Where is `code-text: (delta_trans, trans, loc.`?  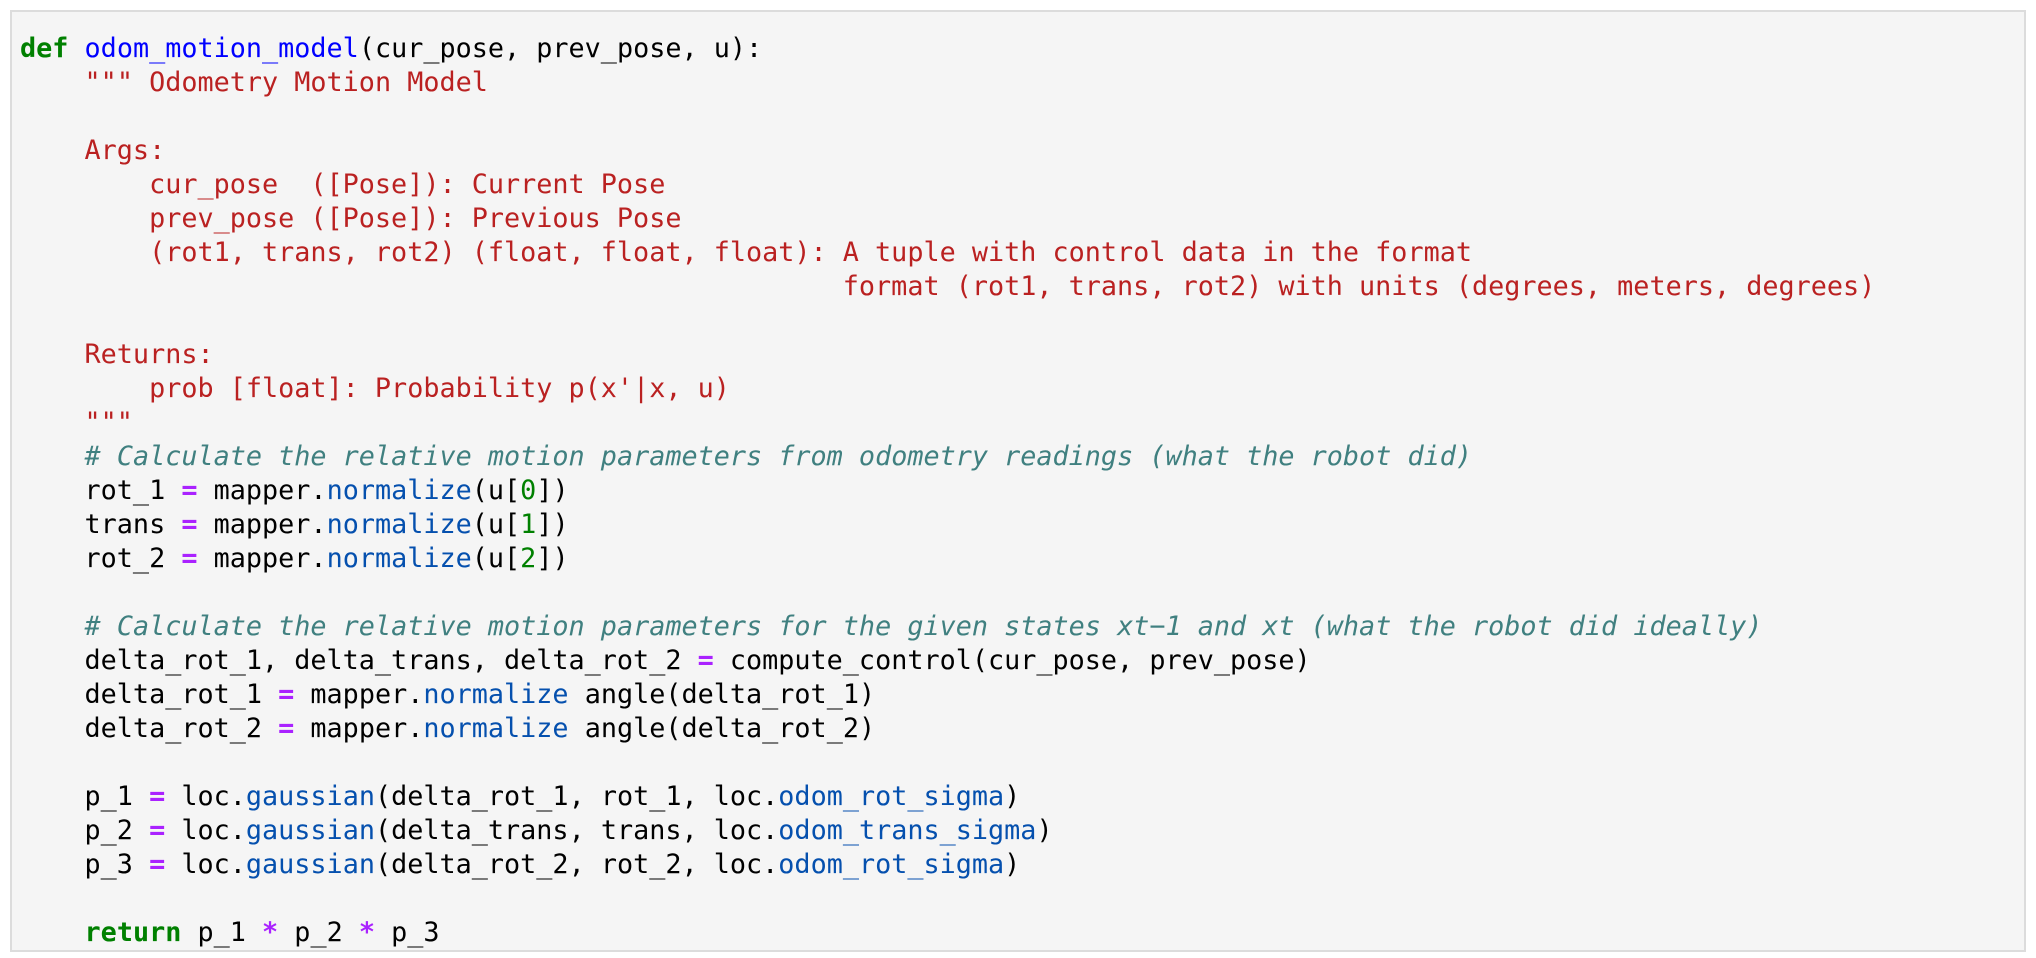
code-text: (delta_trans, trans, loc. is located at coordinates (576, 830).